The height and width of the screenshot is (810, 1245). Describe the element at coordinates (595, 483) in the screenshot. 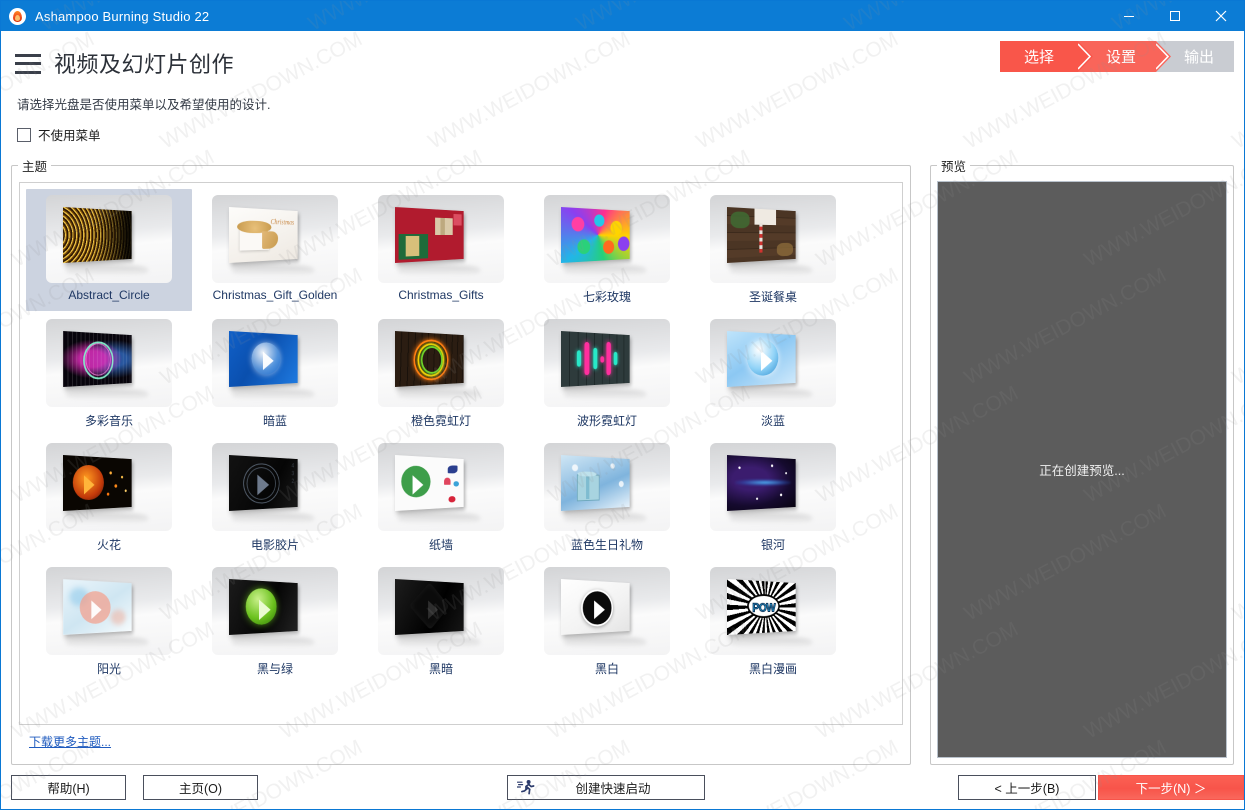

I see `theme-art-blue-birthday-gift` at that location.